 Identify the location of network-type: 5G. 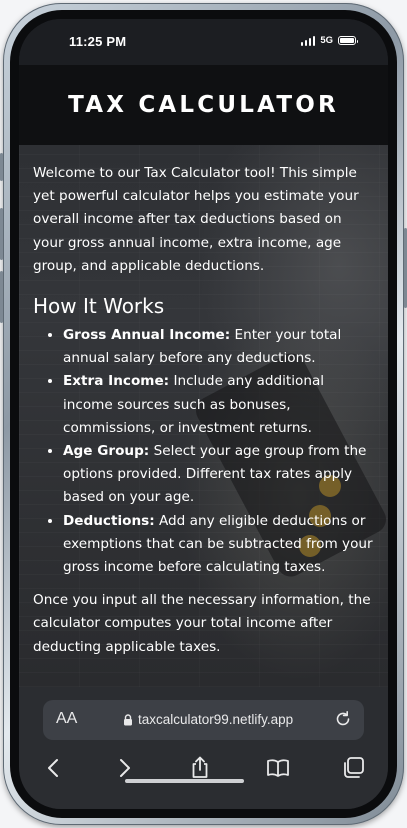
(326, 40).